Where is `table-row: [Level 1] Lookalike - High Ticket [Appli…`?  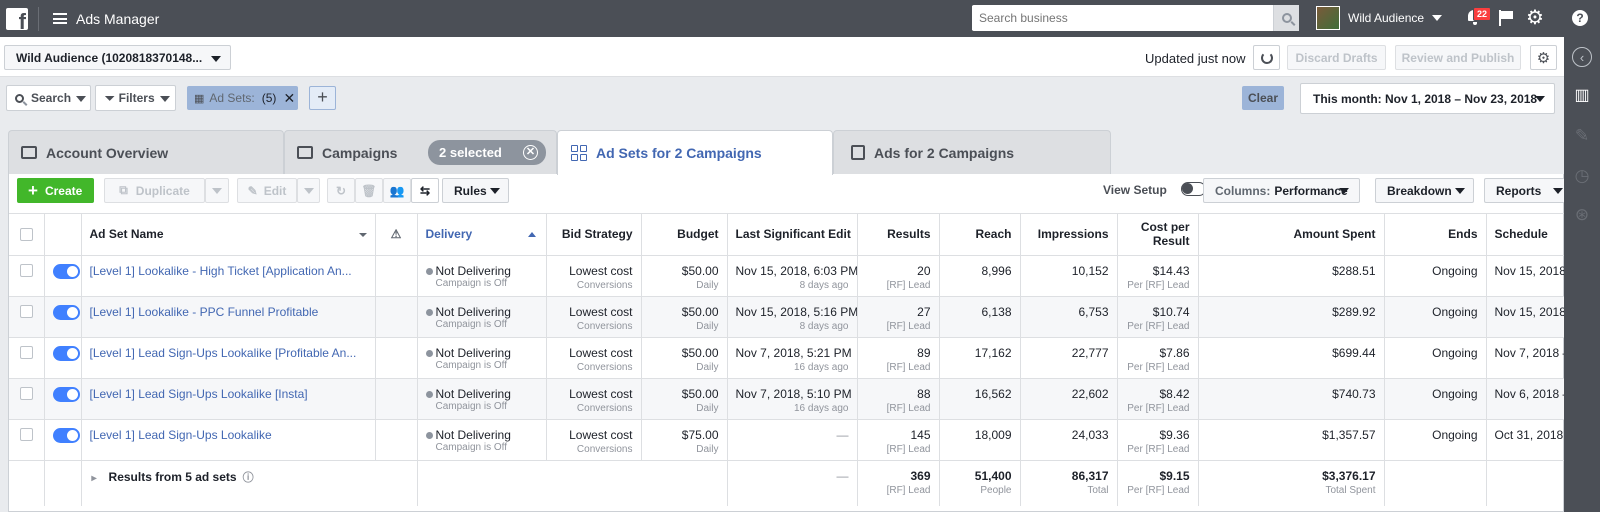 table-row: [Level 1] Lookalike - High Ticket [Appli… is located at coordinates (787, 276).